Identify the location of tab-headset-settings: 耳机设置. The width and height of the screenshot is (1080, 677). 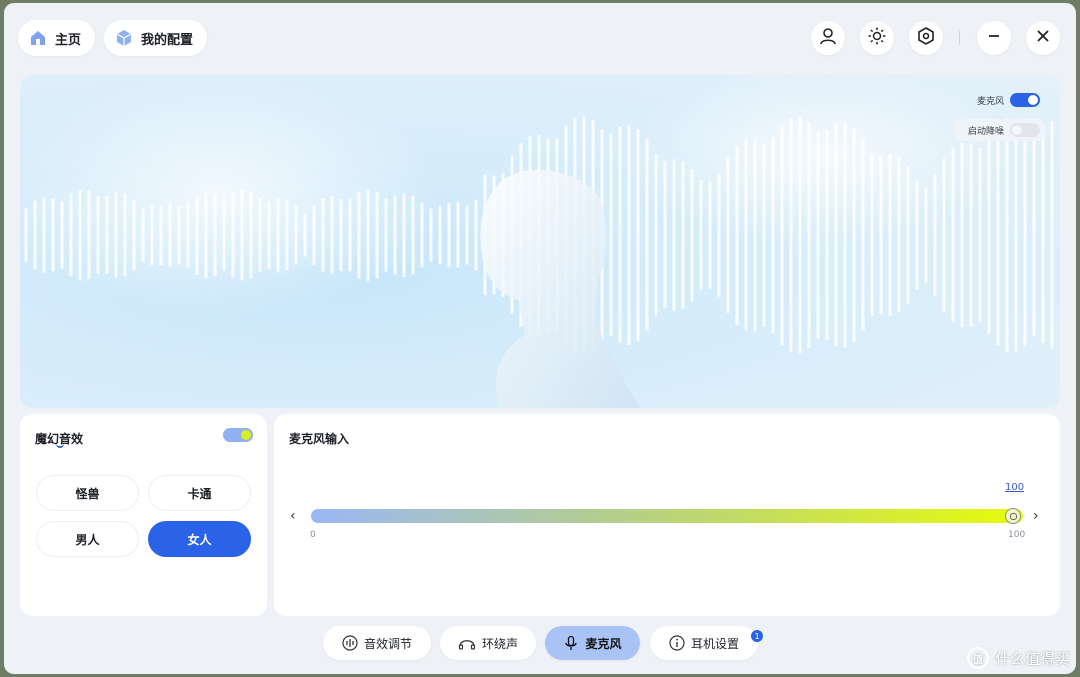
(704, 643).